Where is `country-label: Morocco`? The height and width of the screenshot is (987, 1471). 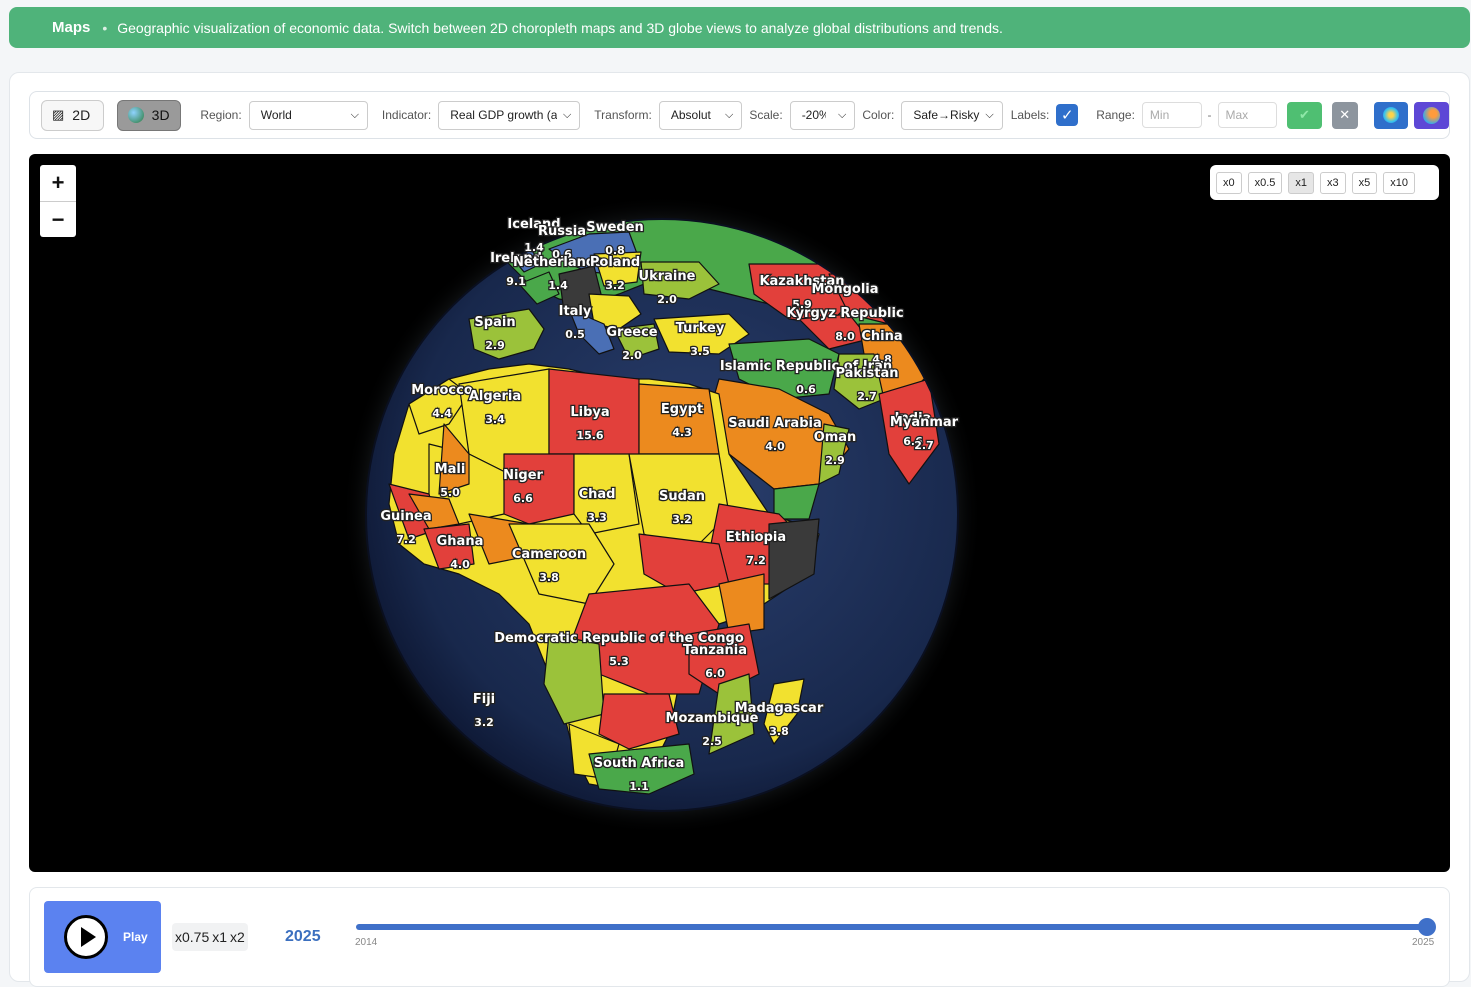 country-label: Morocco is located at coordinates (442, 390).